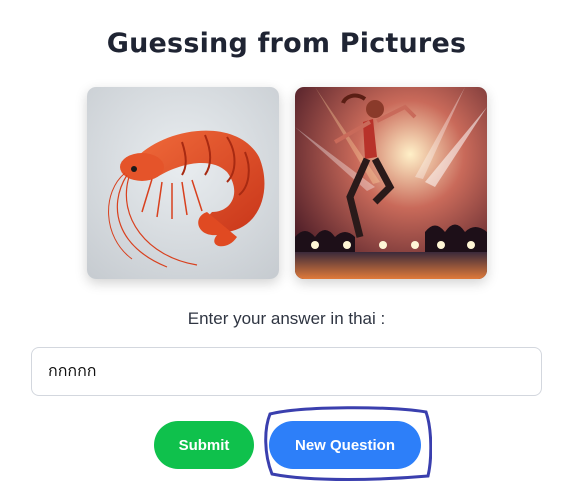  I want to click on picture-shrimp, so click(183, 183).